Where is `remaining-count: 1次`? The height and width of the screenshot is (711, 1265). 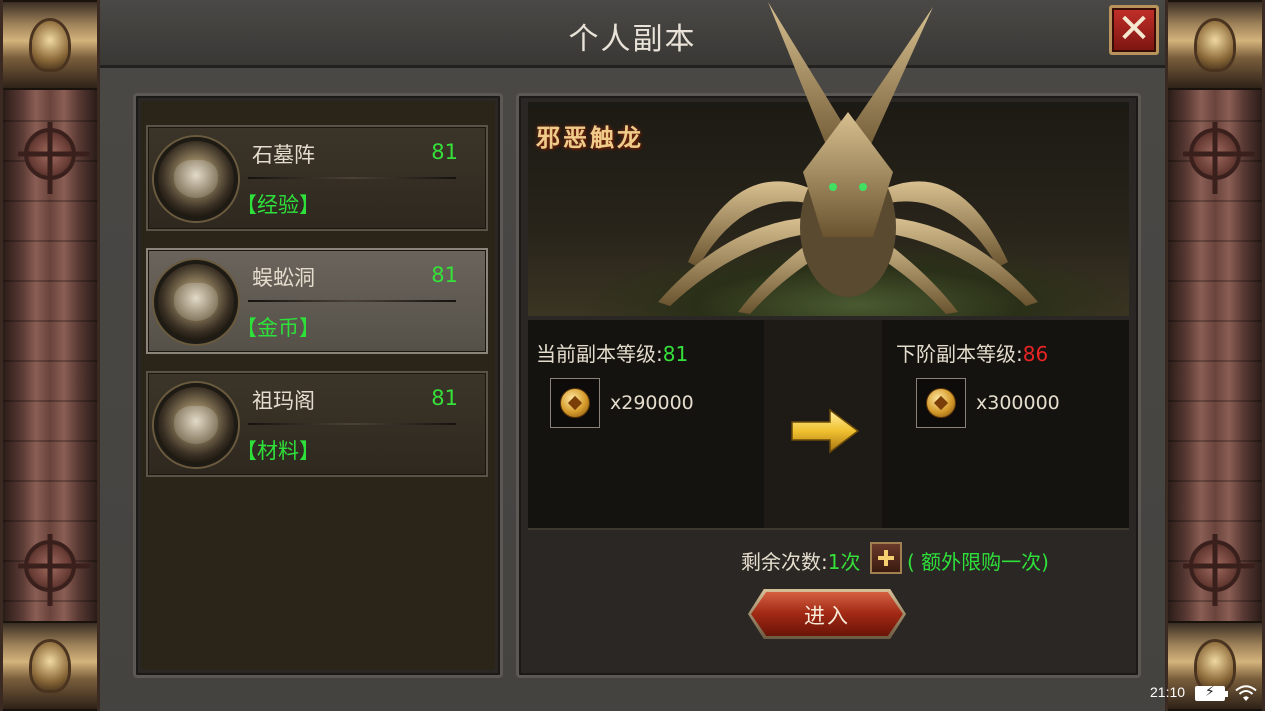
remaining-count: 1次 is located at coordinates (844, 562).